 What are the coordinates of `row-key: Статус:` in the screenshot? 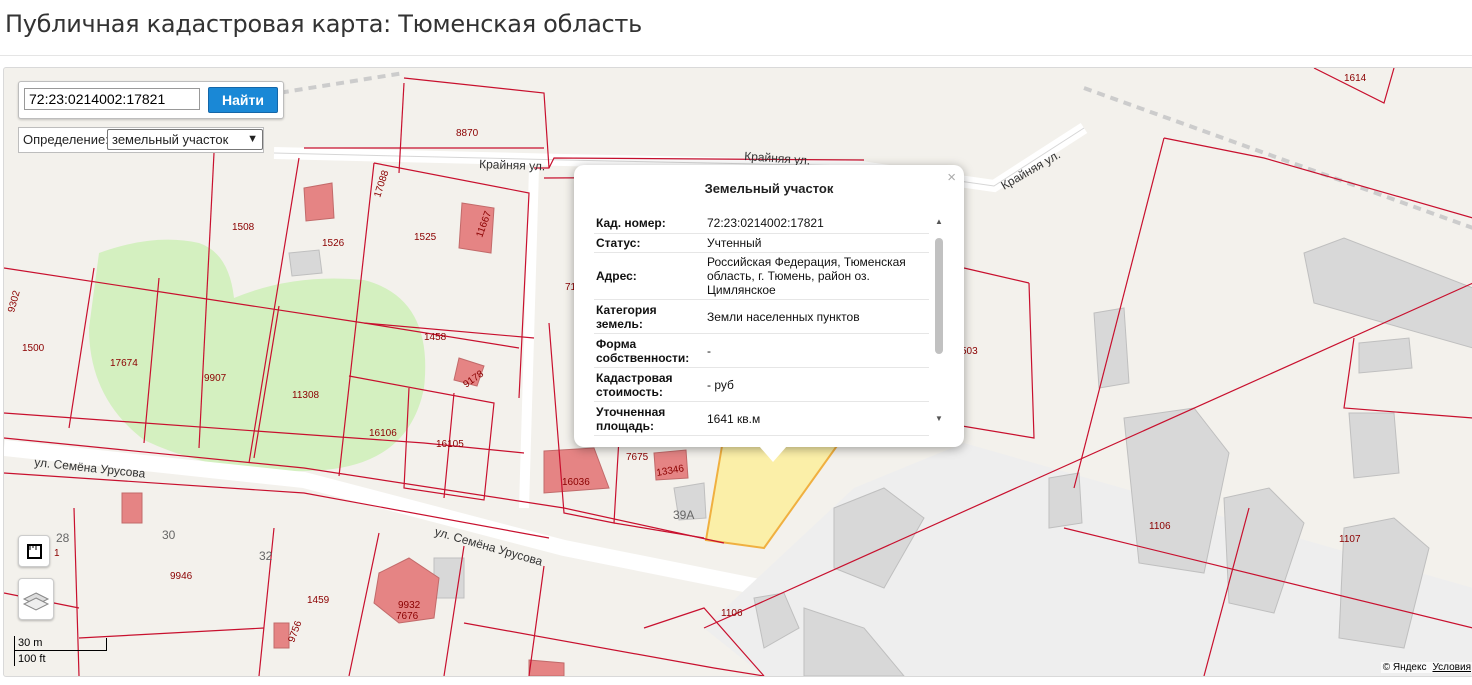 It's located at (649, 243).